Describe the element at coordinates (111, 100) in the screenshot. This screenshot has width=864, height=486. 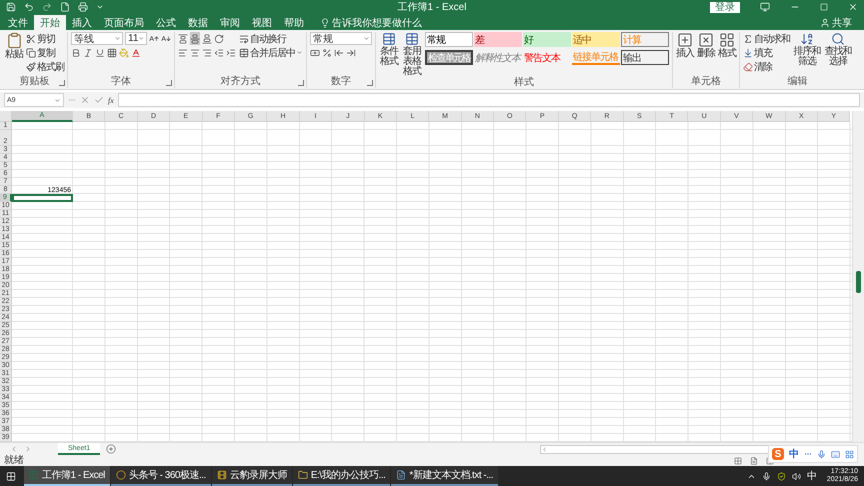
I see `function-button: fx` at that location.